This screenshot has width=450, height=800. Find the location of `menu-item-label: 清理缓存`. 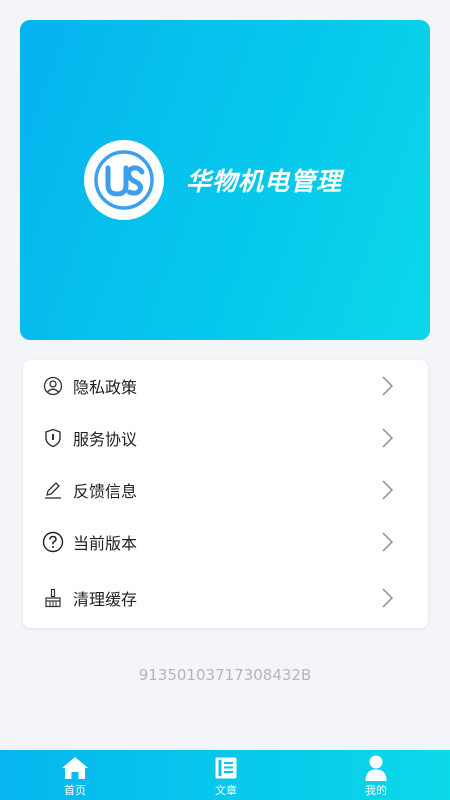

menu-item-label: 清理缓存 is located at coordinates (105, 599).